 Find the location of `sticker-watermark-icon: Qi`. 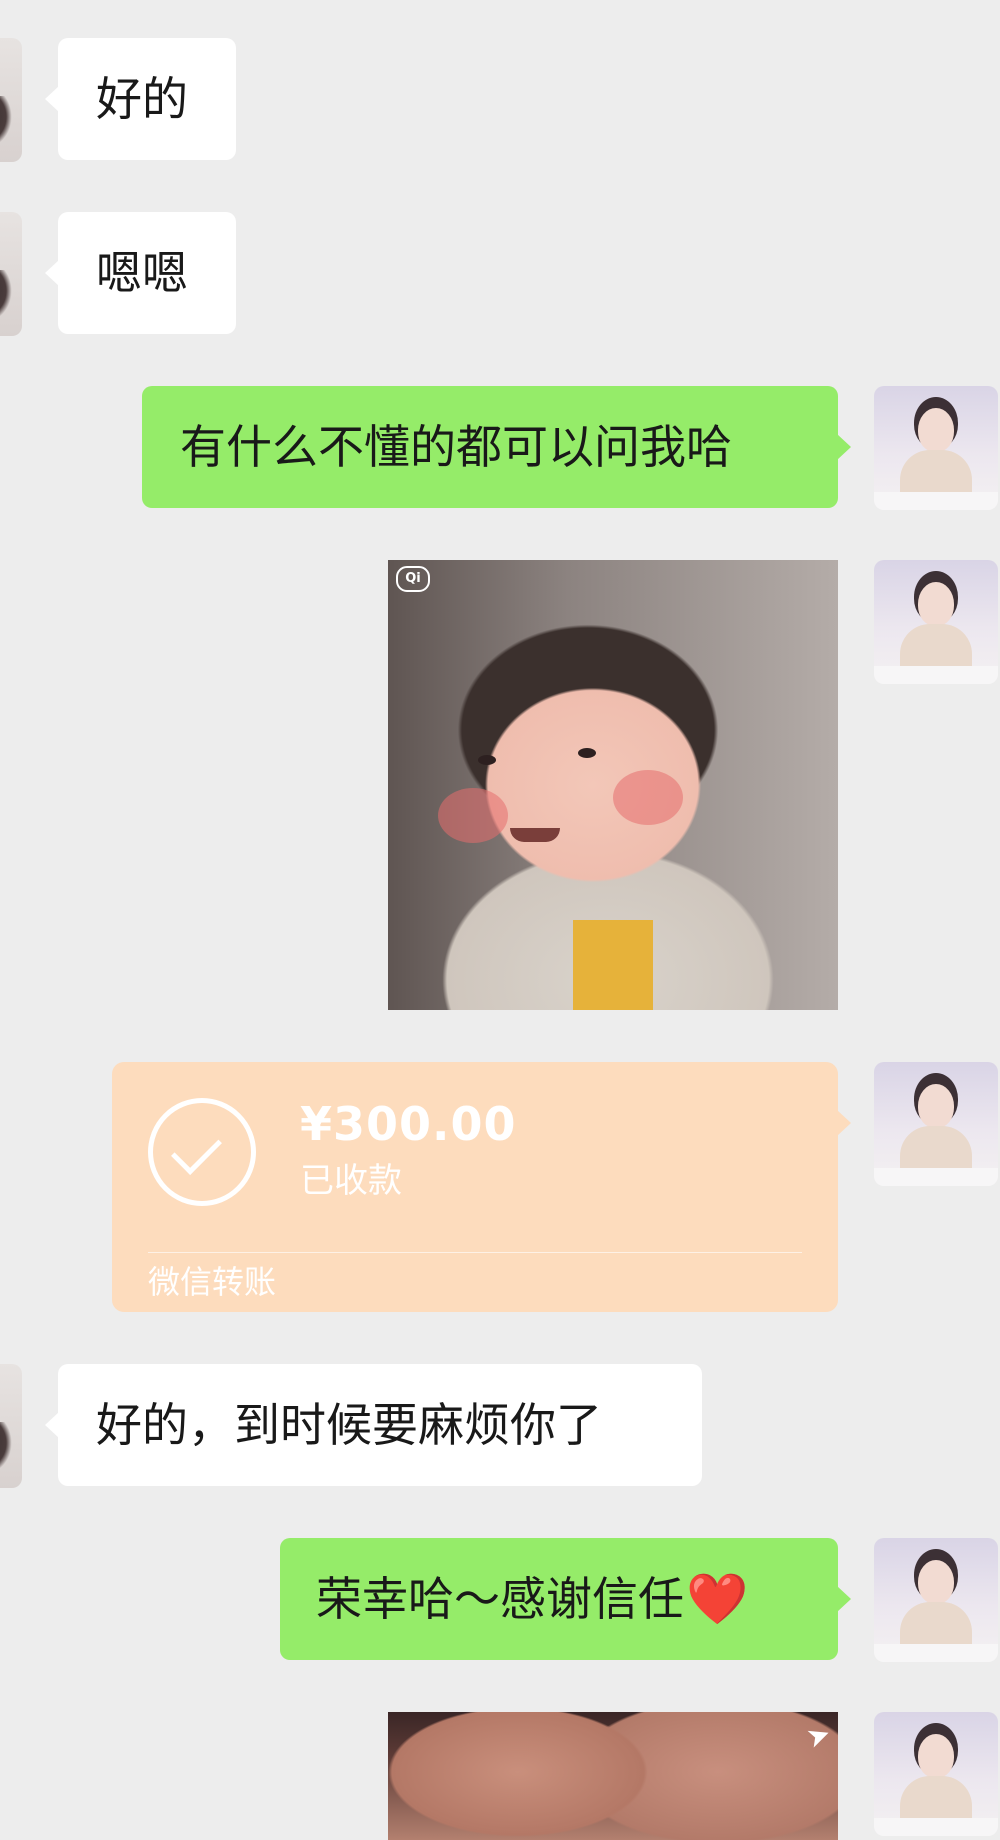

sticker-watermark-icon: Qi is located at coordinates (413, 579).